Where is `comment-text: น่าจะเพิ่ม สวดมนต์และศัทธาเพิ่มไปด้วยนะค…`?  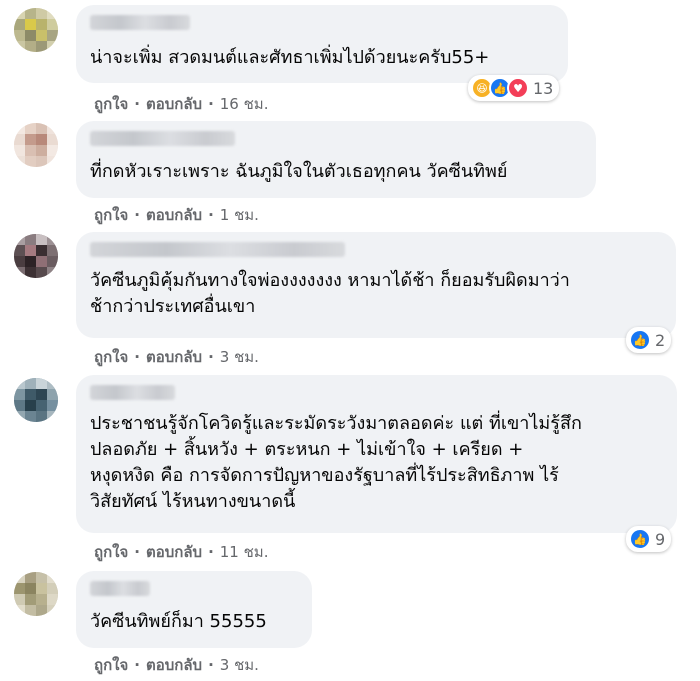 comment-text: น่าจะเพิ่ม สวดมนต์และศัทธาเพิ่มไปด้วยนะค… is located at coordinates (290, 57).